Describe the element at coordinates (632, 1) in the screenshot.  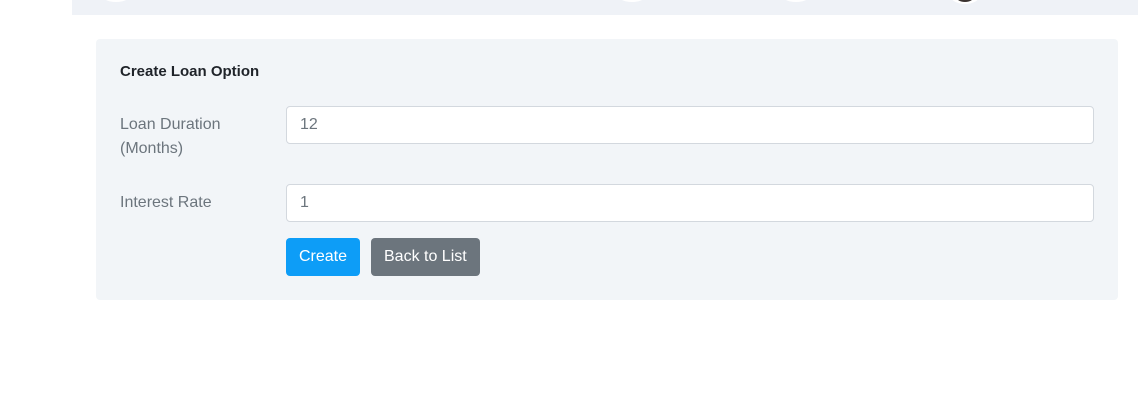
I see `notification-icon` at that location.